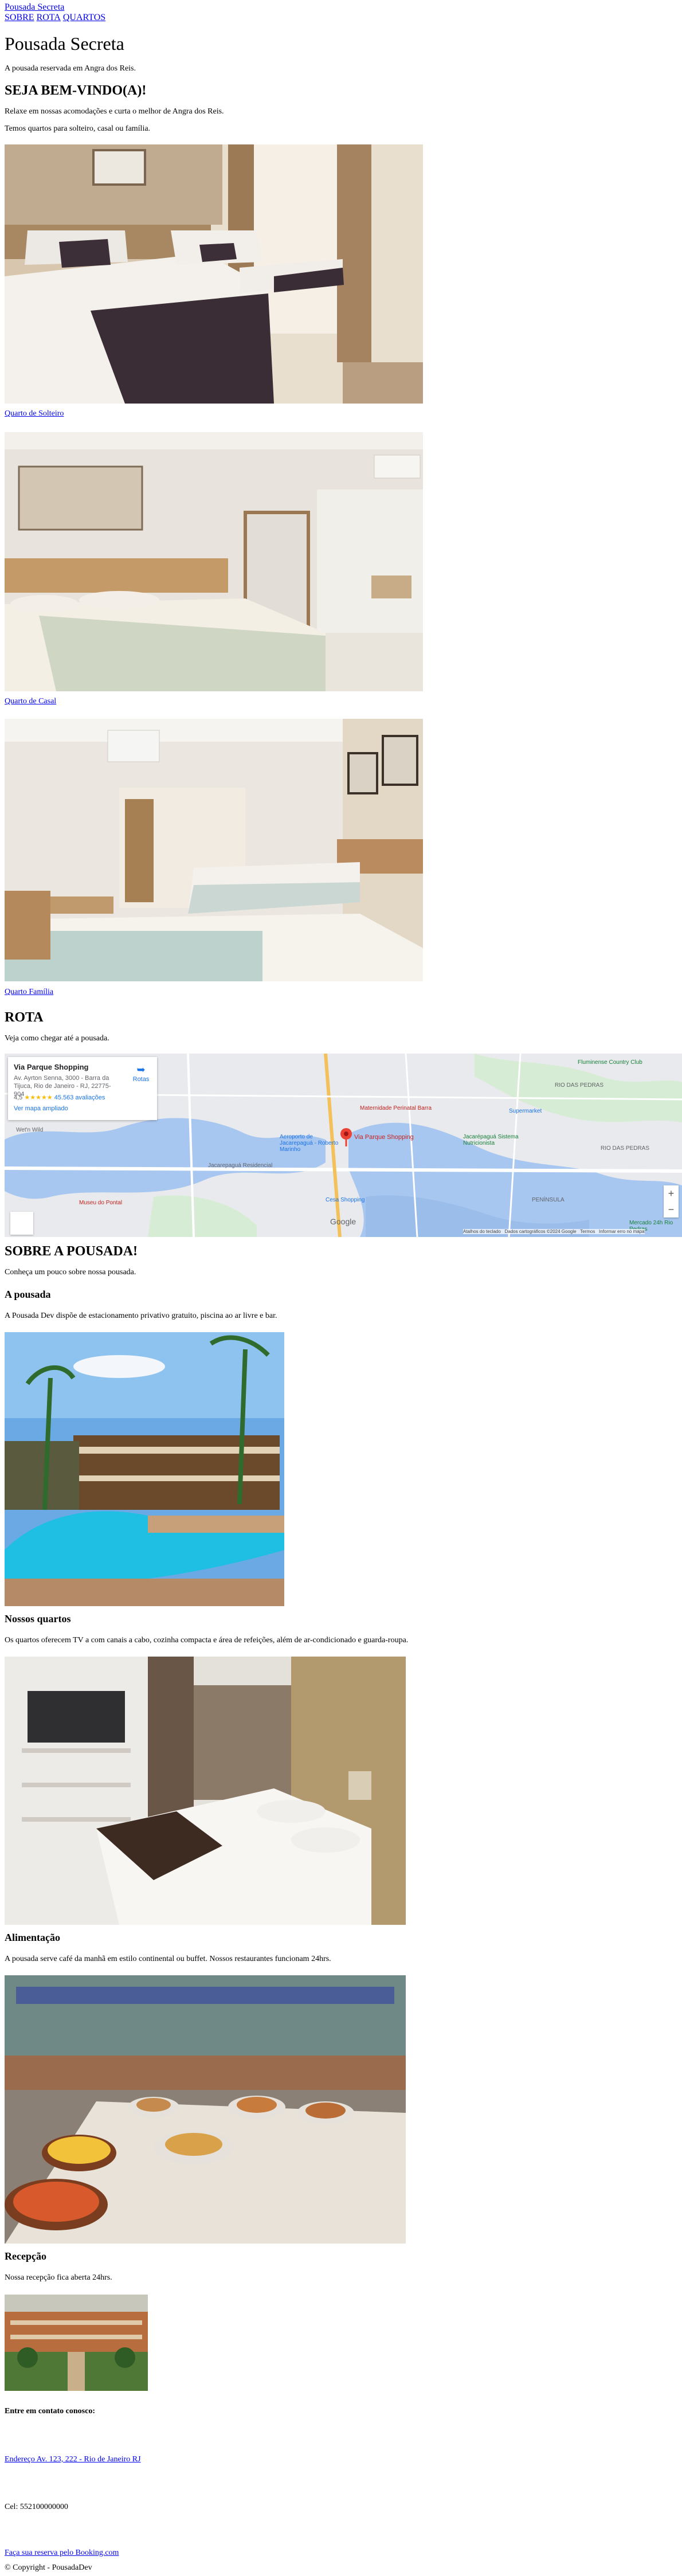 The width and height of the screenshot is (682, 2576). I want to click on map-footer-report: Informar erro no mapa, so click(622, 1231).